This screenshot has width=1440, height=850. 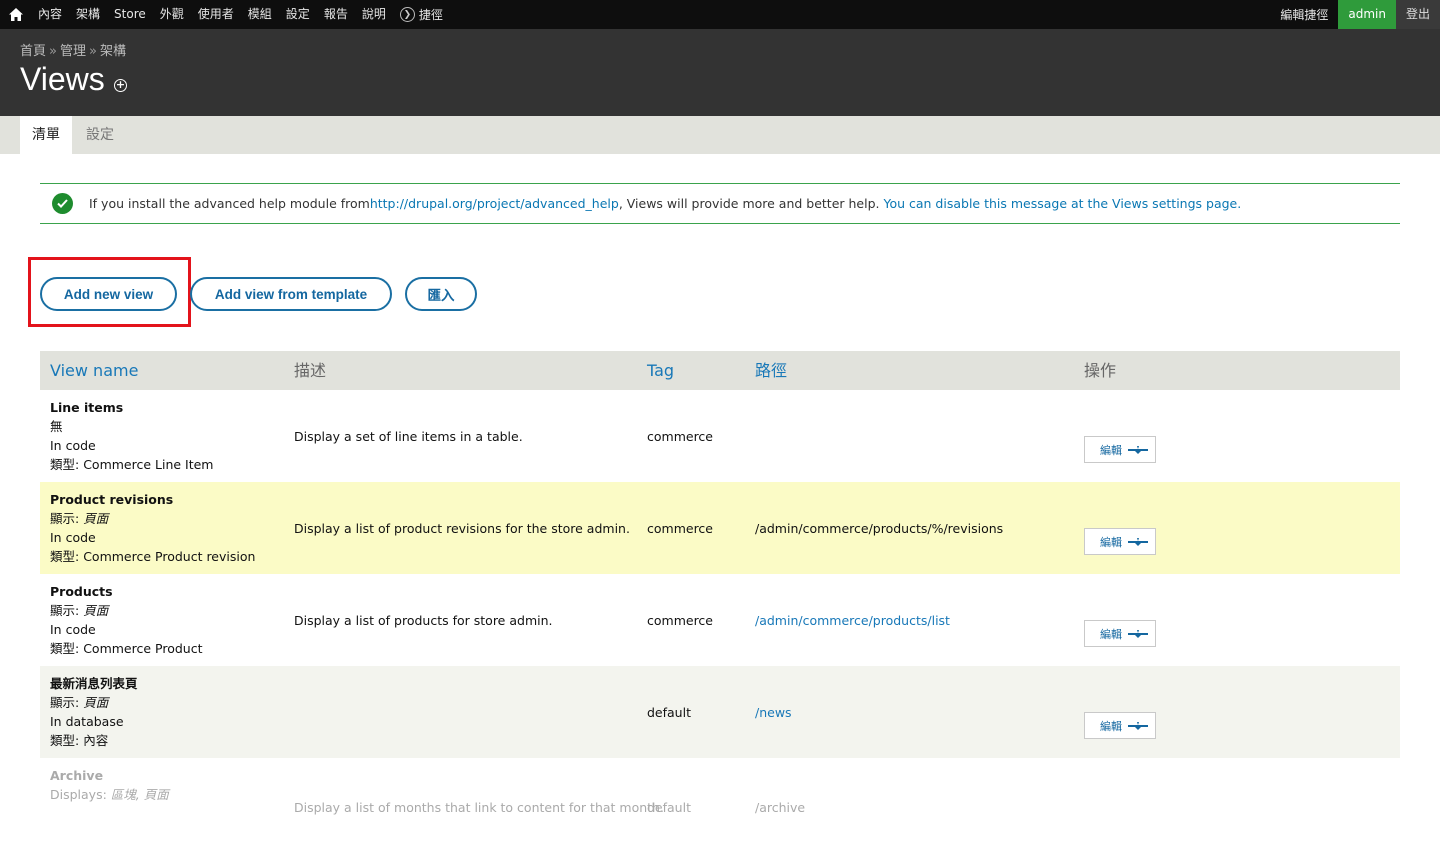 What do you see at coordinates (430, 15) in the screenshot?
I see `shortcuts-label: 捷徑` at bounding box center [430, 15].